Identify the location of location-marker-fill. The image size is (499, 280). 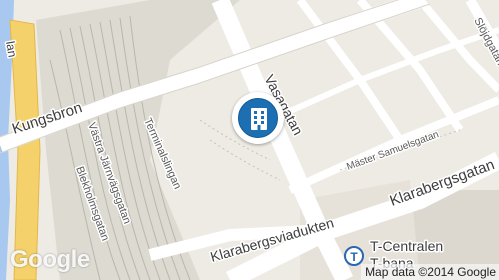
(258, 118).